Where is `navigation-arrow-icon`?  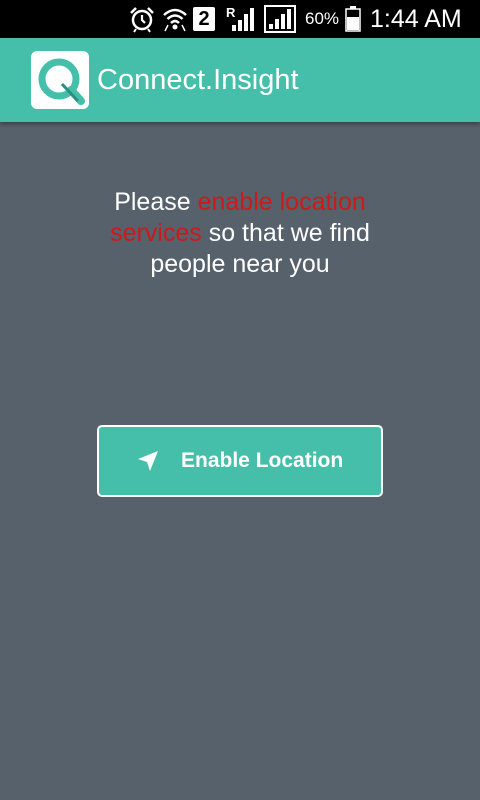 navigation-arrow-icon is located at coordinates (148, 461).